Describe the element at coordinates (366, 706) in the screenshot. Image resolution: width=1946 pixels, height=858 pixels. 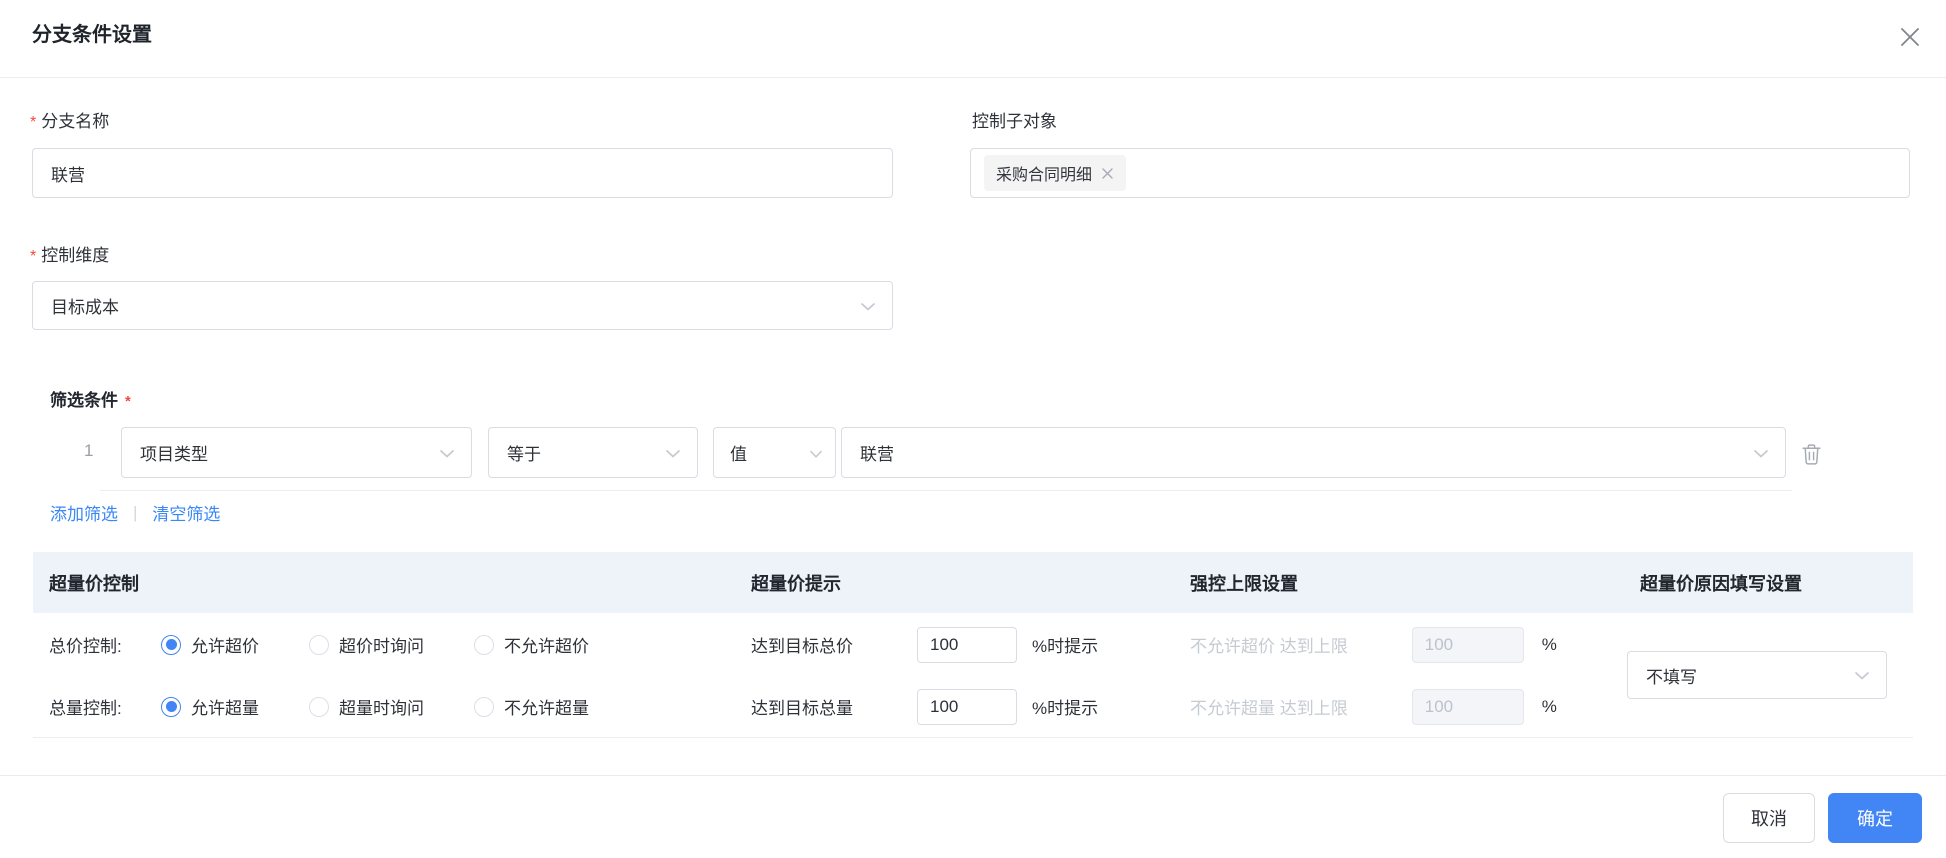
I see `radio-option-ask-over-quantity: 超量时询问` at that location.